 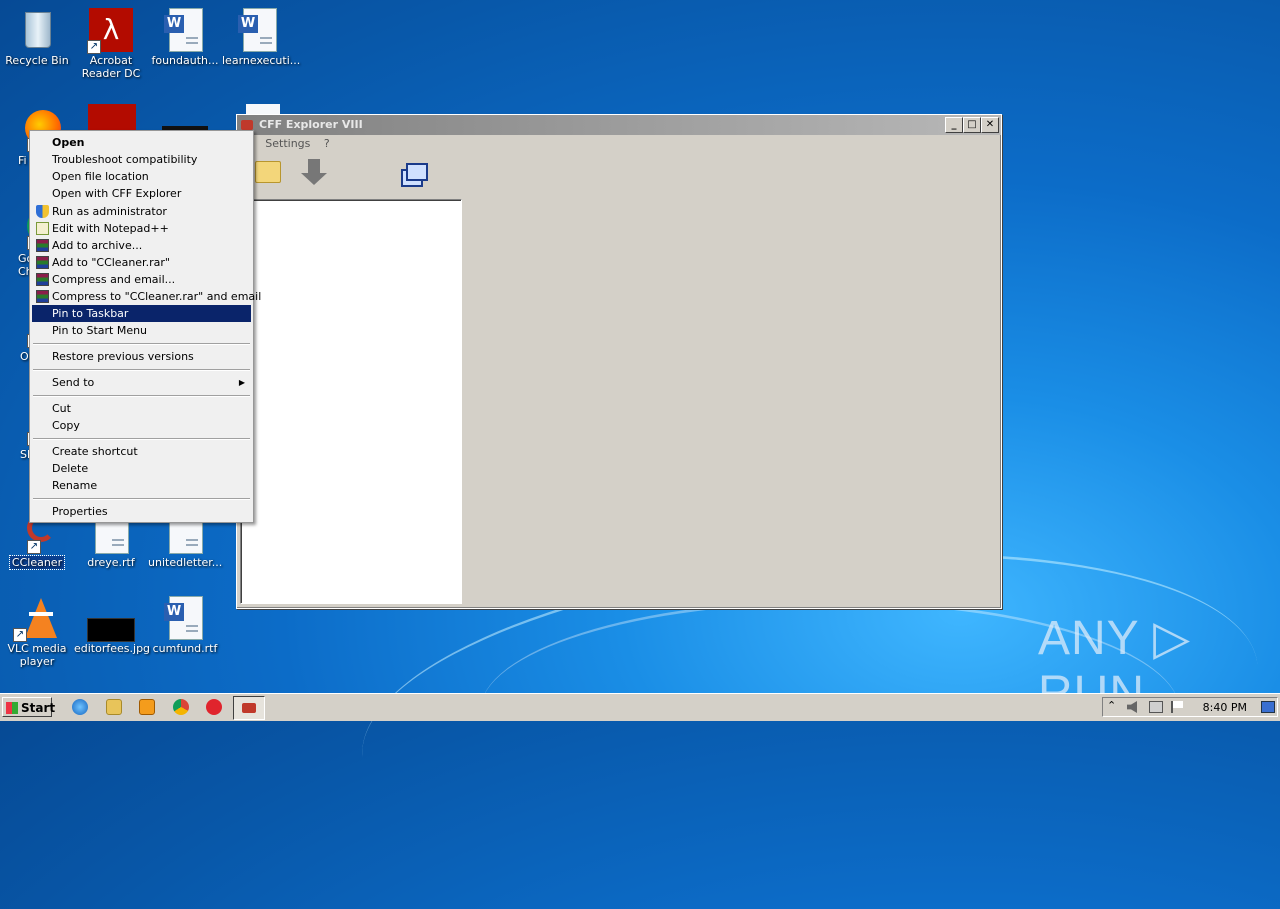 I want to click on save-arrow-icon, so click(x=314, y=172).